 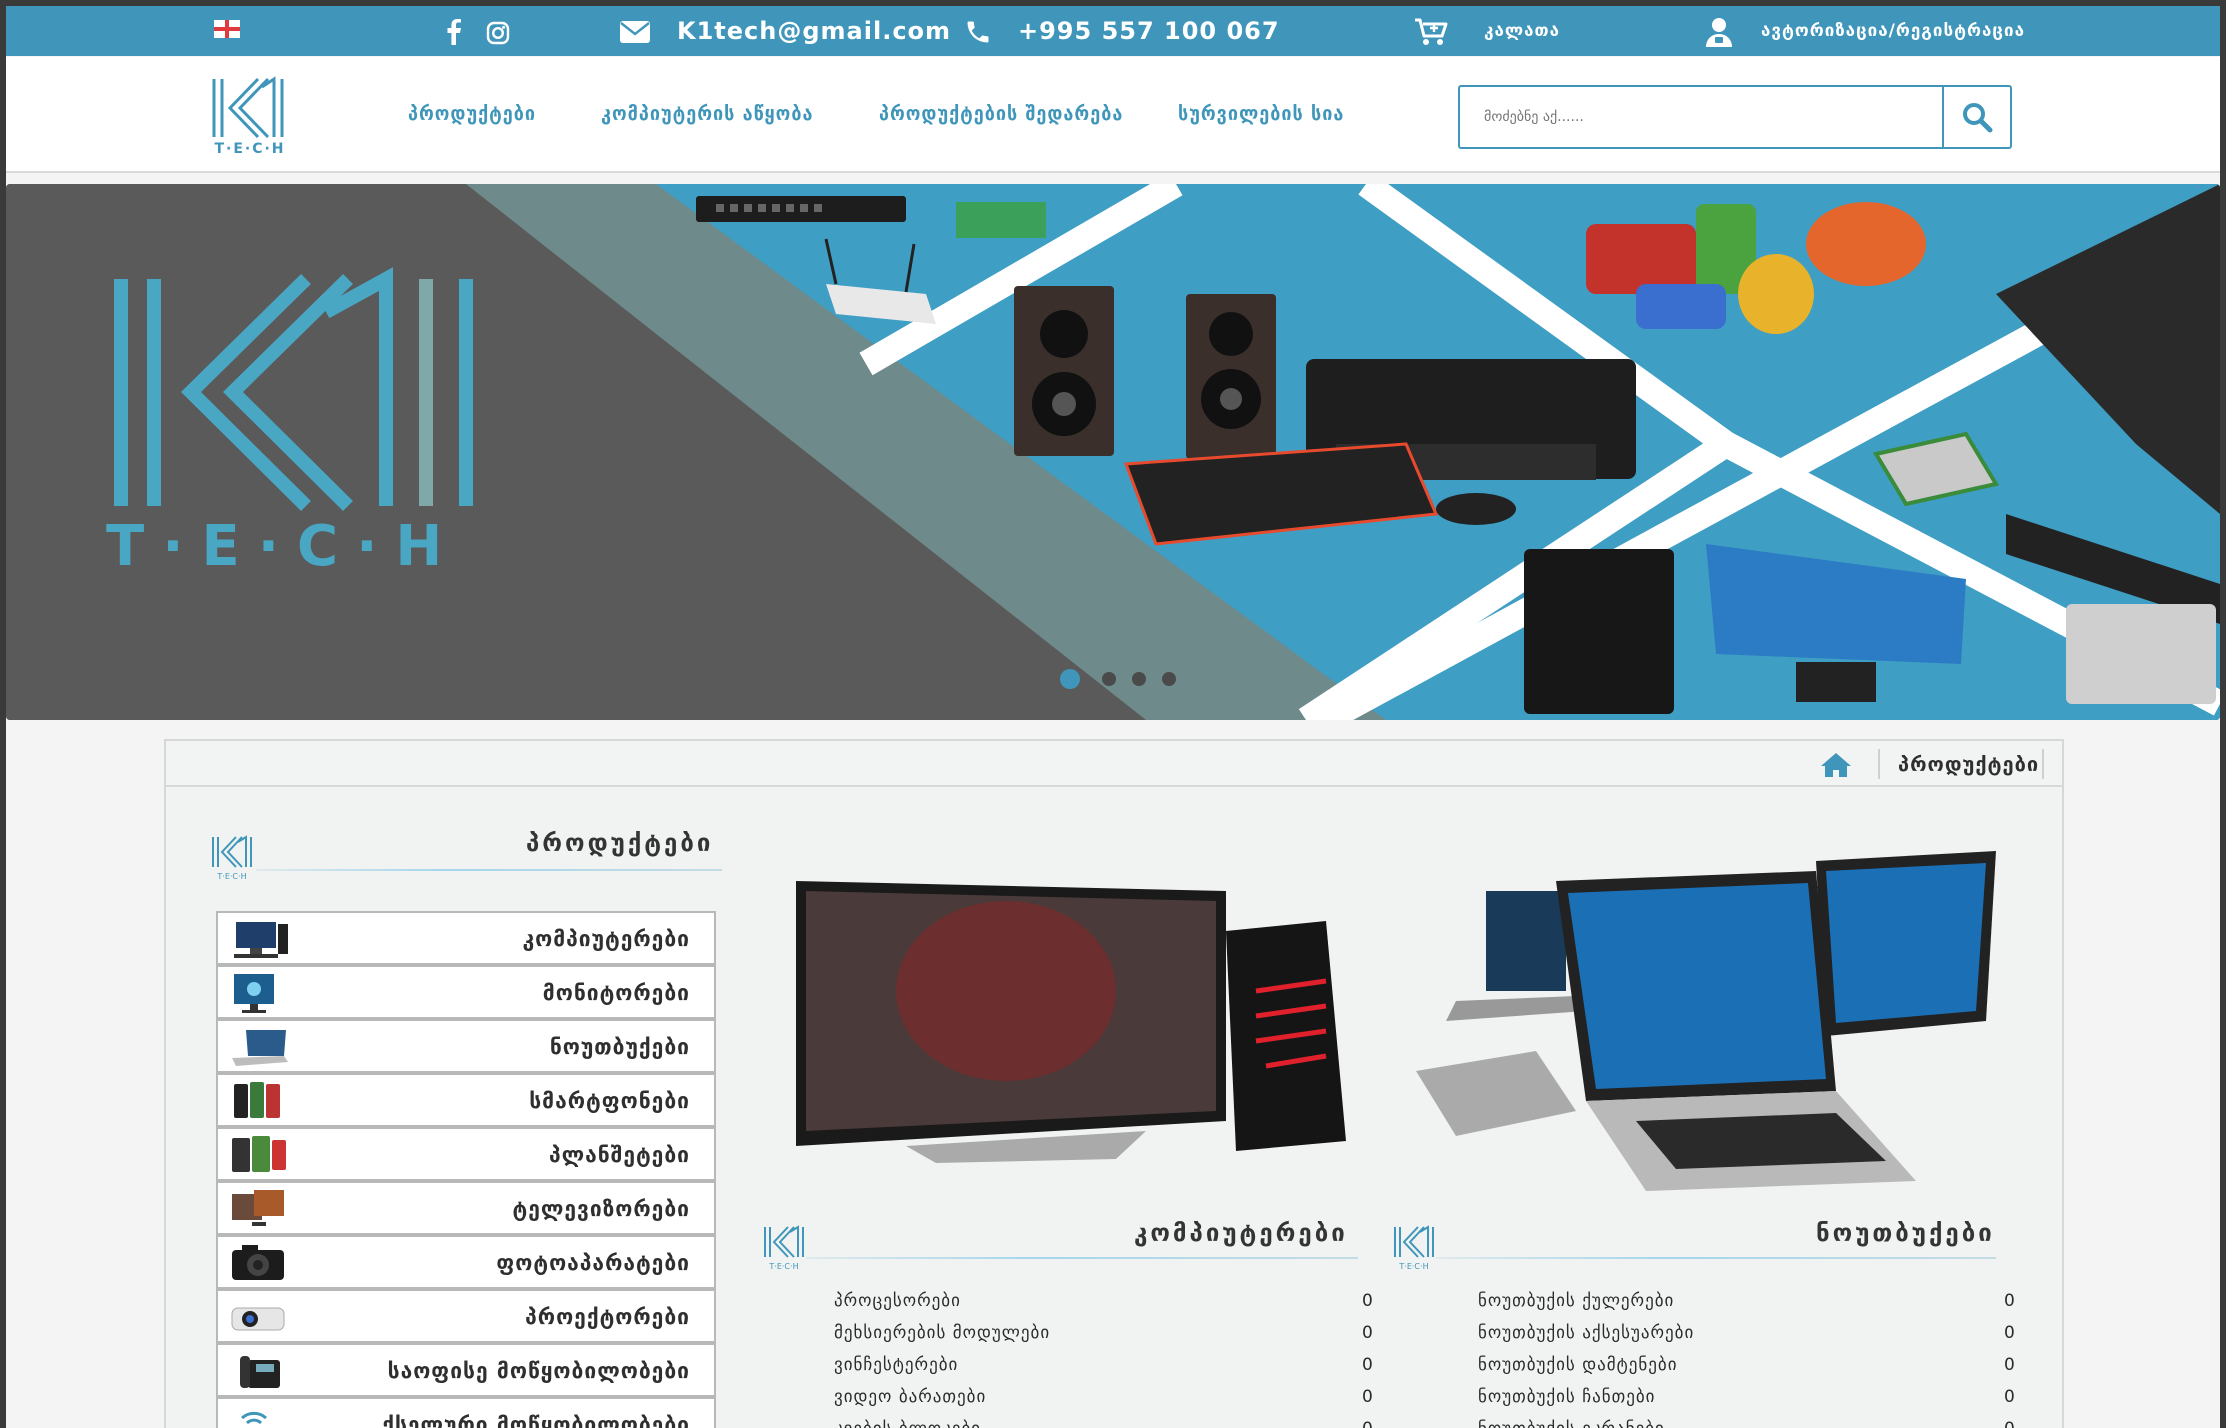 What do you see at coordinates (1711, 1021) in the screenshot?
I see `laptops-image` at bounding box center [1711, 1021].